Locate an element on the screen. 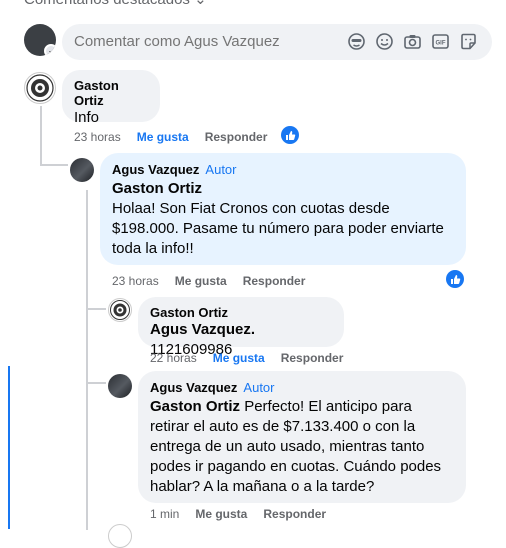  comment-bubble: Gaston Ortiz Info is located at coordinates (111, 98).